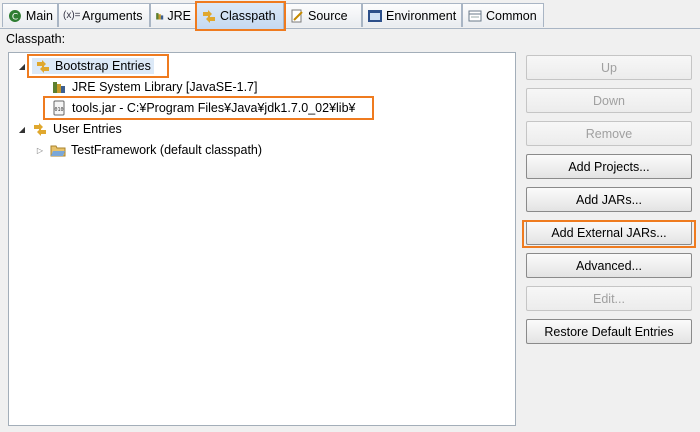 This screenshot has width=700, height=432. Describe the element at coordinates (87, 129) in the screenshot. I see `user-entries-label: User Entries` at that location.